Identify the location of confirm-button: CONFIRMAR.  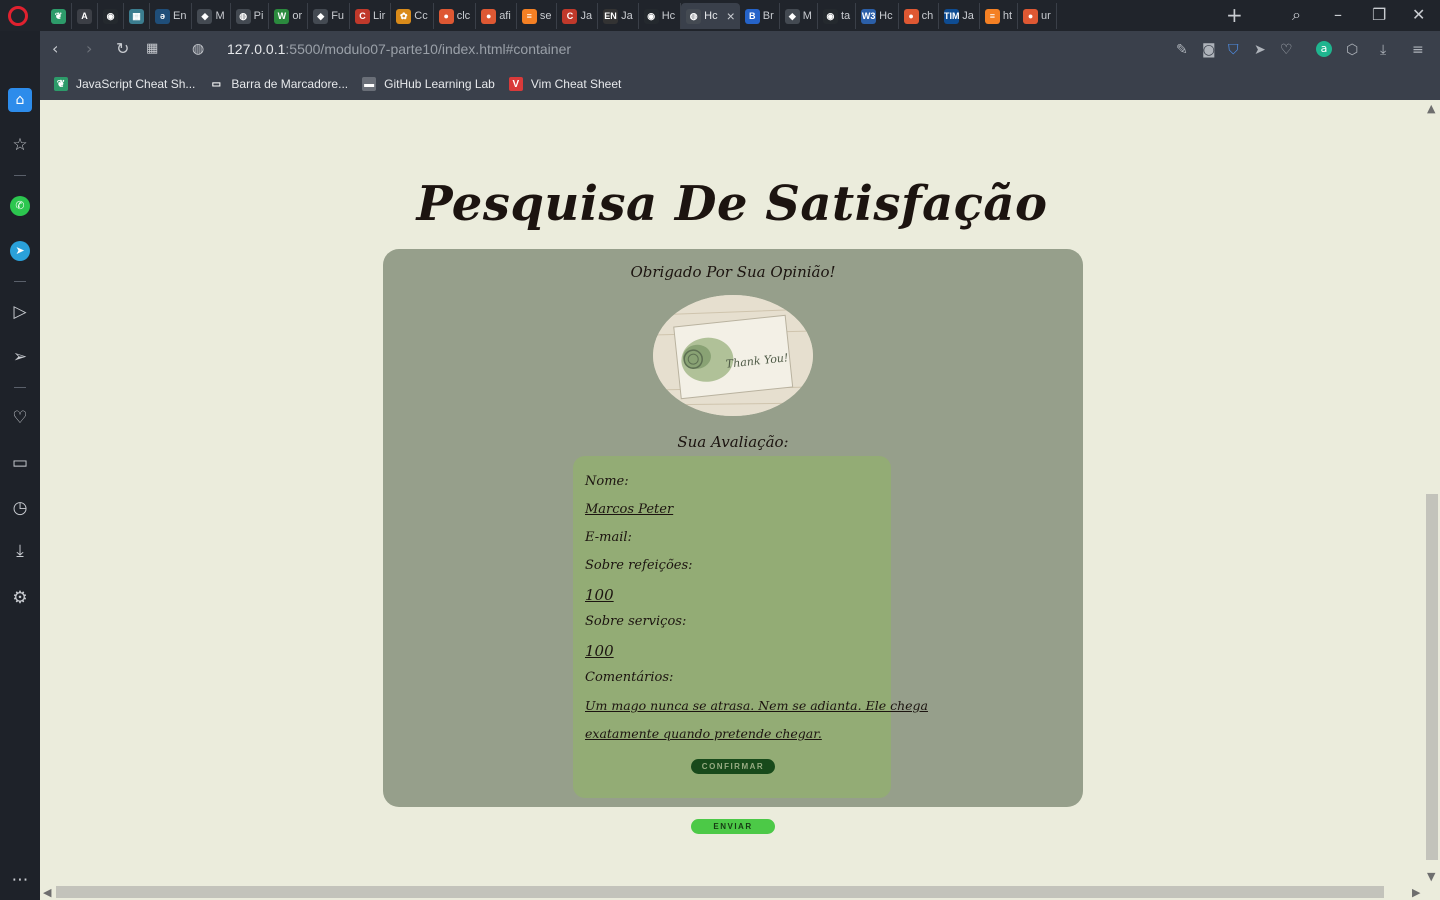
(733, 766).